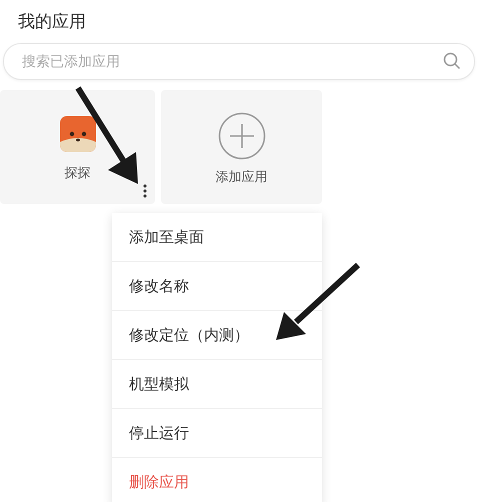 This screenshot has height=502, width=481. I want to click on page-title: 我的应用, so click(51, 21).